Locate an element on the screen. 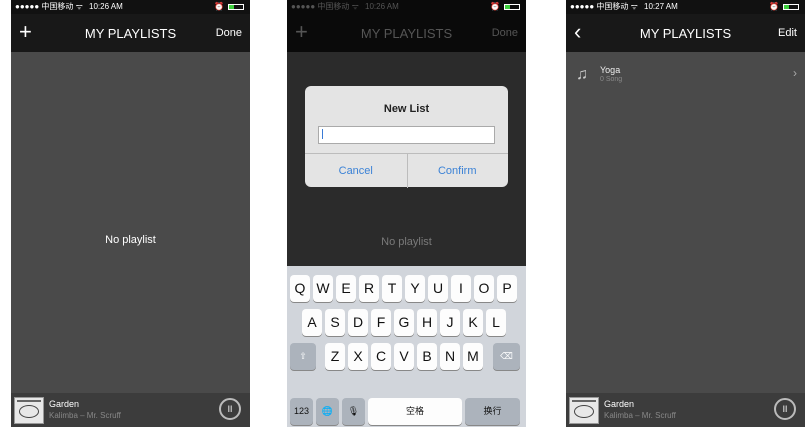  new-list-dialog: New List Cancel Confirm is located at coordinates (406, 137).